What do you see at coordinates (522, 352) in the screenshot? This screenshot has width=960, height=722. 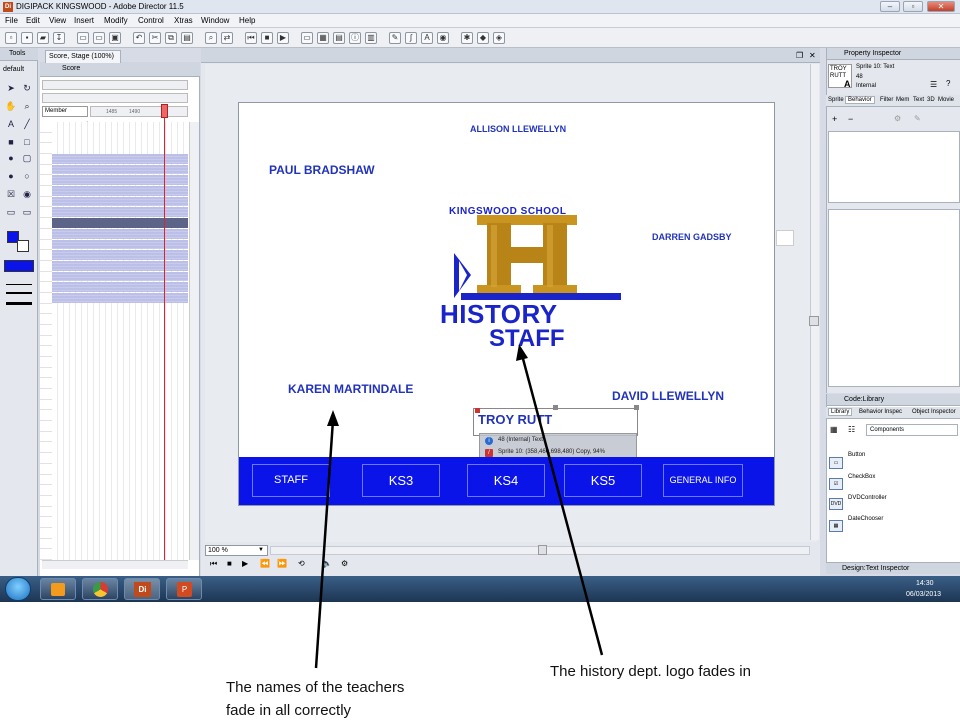 I see `arrowhead-logo` at bounding box center [522, 352].